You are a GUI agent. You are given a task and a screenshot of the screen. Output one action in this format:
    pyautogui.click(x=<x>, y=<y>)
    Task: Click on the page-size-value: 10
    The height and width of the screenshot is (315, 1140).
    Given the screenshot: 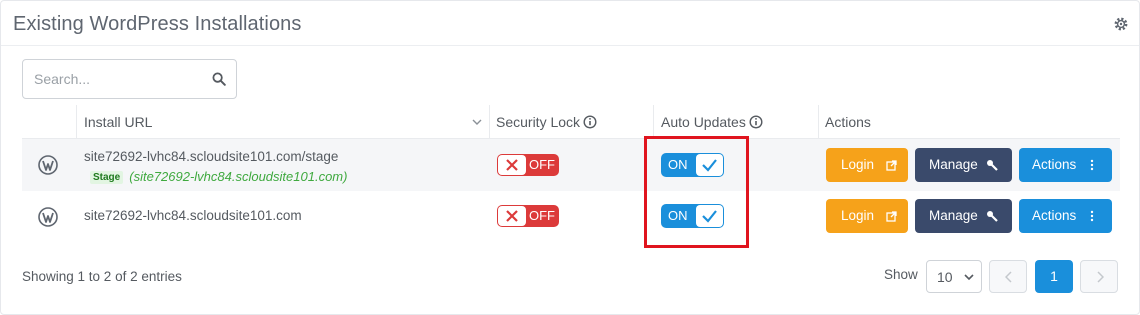 What is the action you would take?
    pyautogui.click(x=945, y=277)
    